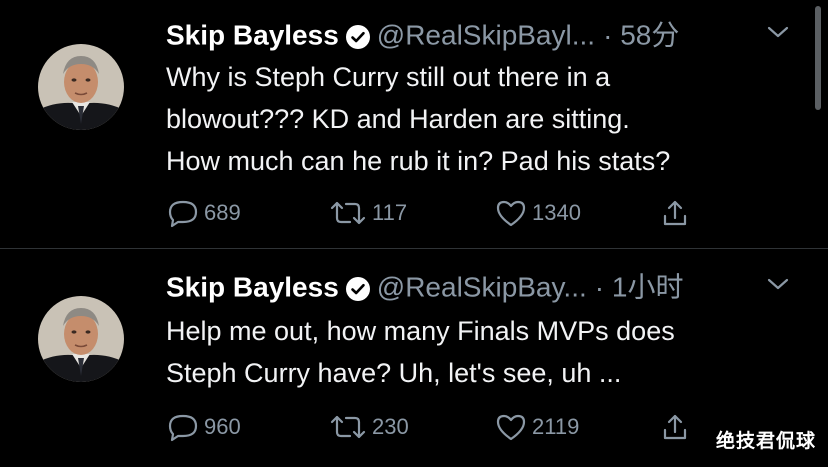 The image size is (828, 467). I want to click on tweet-actions: 960 230 2119, so click(446, 427).